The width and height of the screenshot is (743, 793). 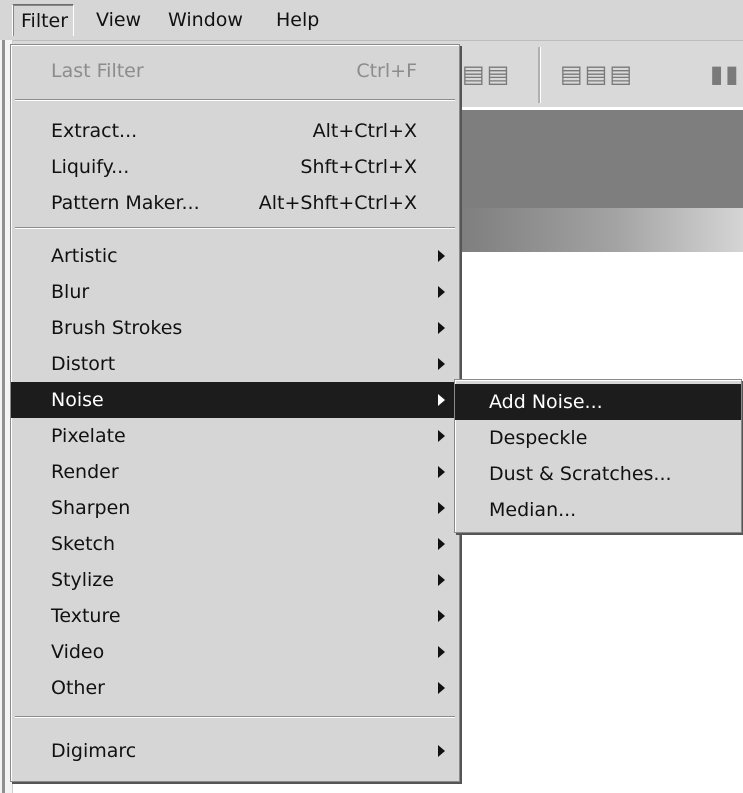 What do you see at coordinates (235, 544) in the screenshot?
I see `menu-item-sketch: Sketch` at bounding box center [235, 544].